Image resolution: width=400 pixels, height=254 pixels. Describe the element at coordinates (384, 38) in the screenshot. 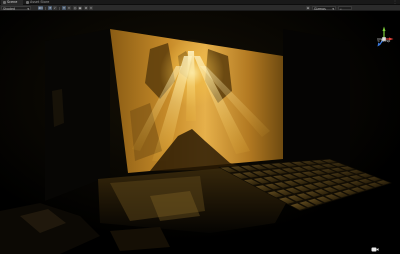

I see `orientation-gizmo` at that location.